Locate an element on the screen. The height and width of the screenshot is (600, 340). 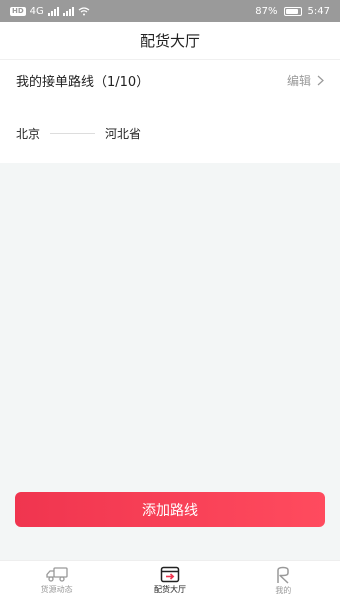
add-route-button: 添加路线 is located at coordinates (170, 509).